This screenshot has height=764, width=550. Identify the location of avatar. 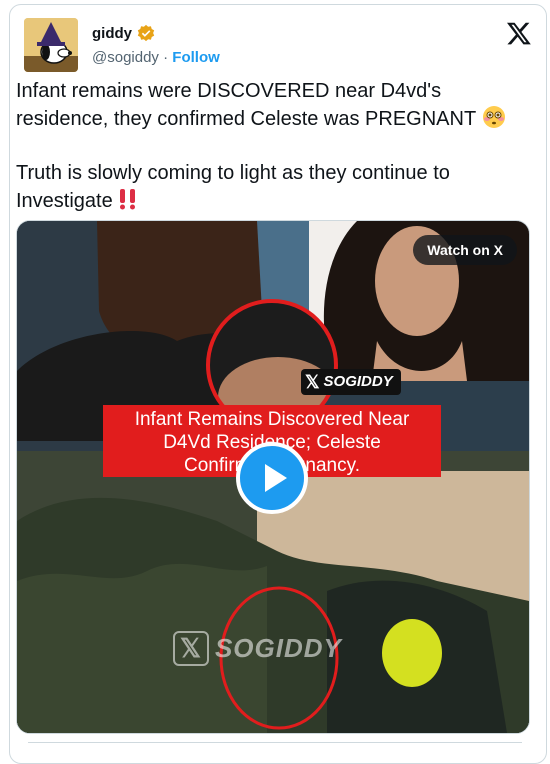
(51, 45).